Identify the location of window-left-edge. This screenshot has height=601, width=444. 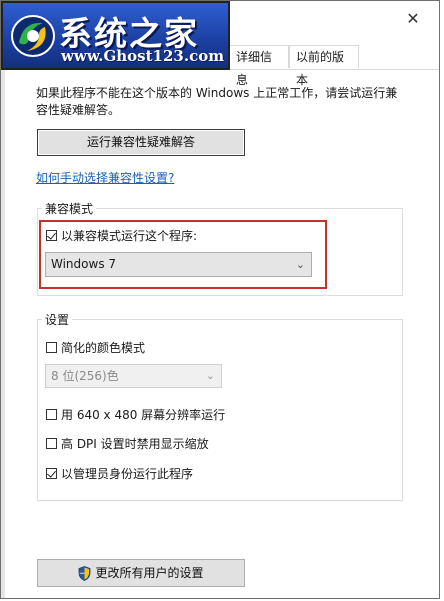
(3, 299).